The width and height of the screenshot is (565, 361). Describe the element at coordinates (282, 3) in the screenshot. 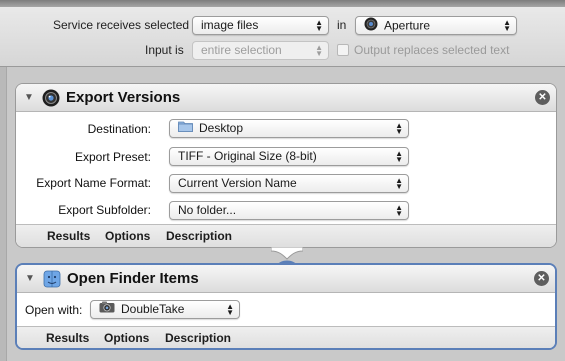

I see `toolbar-strip` at that location.